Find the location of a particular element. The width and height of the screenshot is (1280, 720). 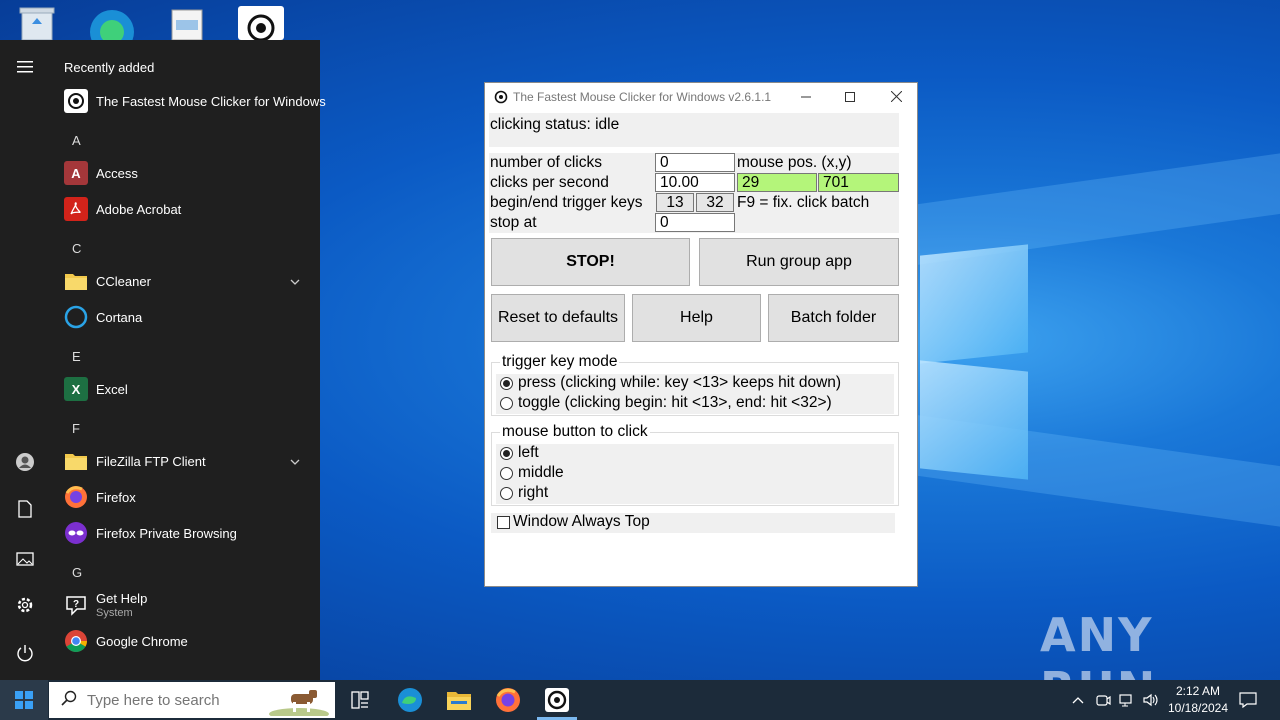

search-highlight-illustration is located at coordinates (299, 702).